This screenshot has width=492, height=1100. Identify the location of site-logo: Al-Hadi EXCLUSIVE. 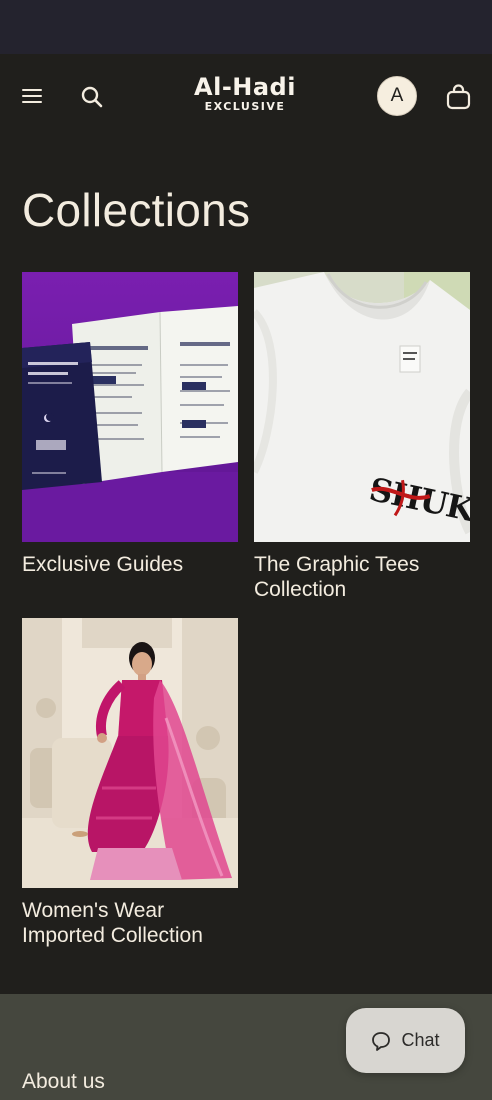
(245, 96).